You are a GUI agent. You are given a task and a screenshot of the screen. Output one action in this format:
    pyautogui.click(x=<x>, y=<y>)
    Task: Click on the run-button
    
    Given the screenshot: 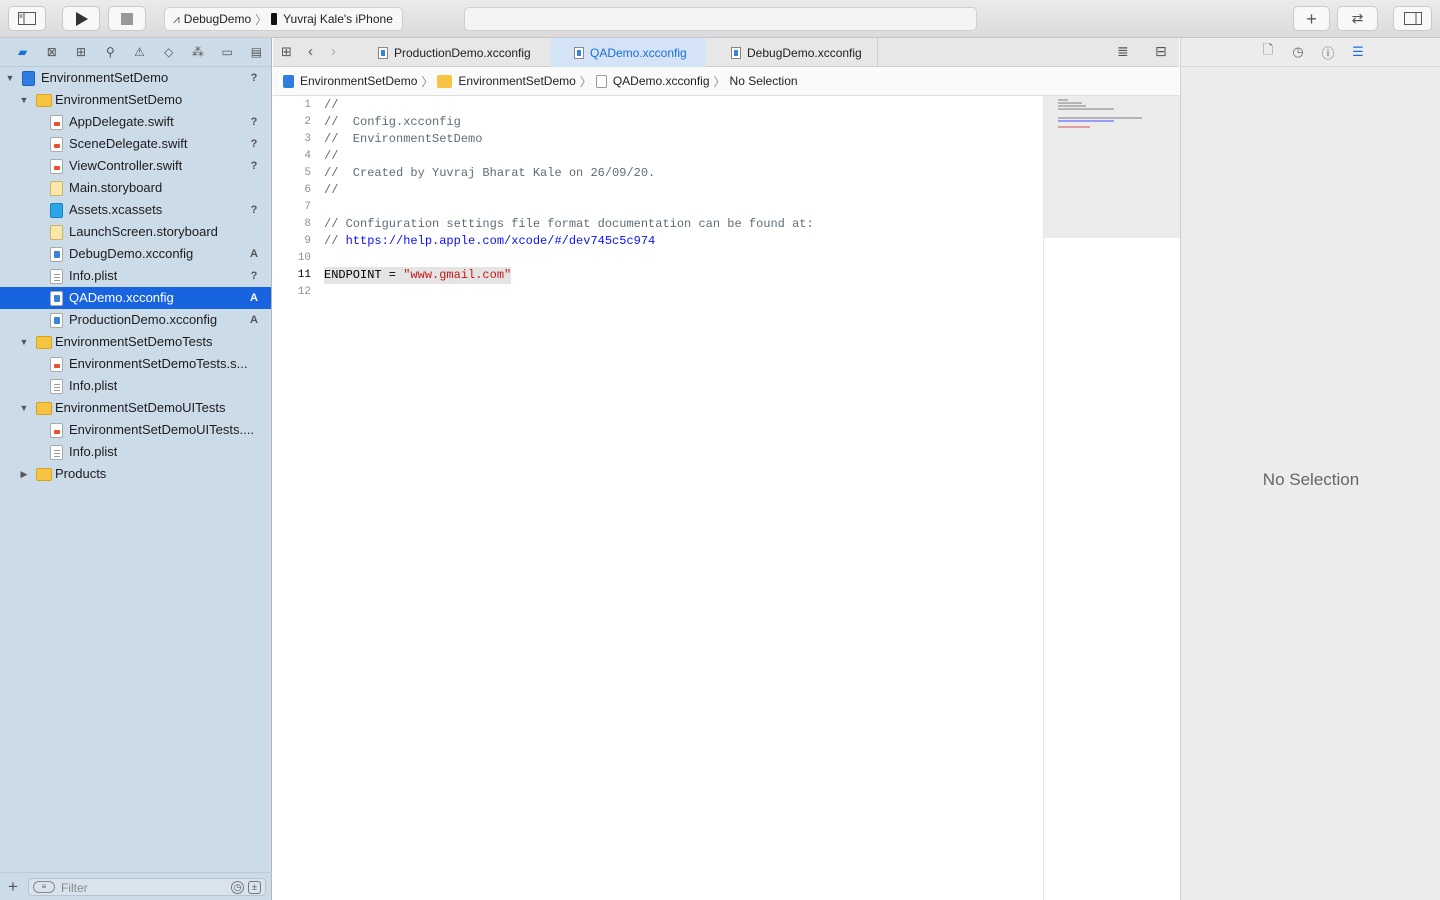 What is the action you would take?
    pyautogui.click(x=81, y=18)
    